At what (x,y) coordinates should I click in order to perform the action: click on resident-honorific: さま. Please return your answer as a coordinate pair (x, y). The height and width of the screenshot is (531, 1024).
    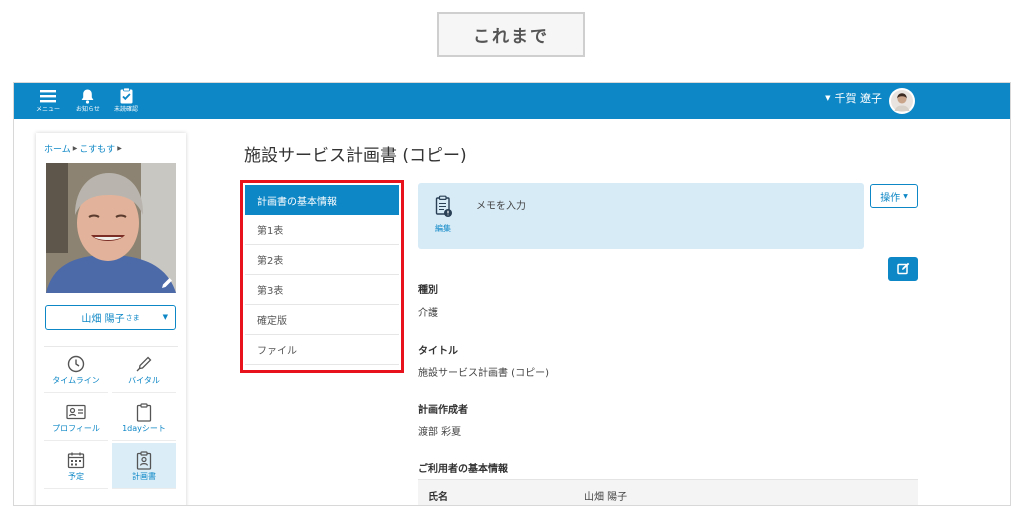
    Looking at the image, I should click on (132, 317).